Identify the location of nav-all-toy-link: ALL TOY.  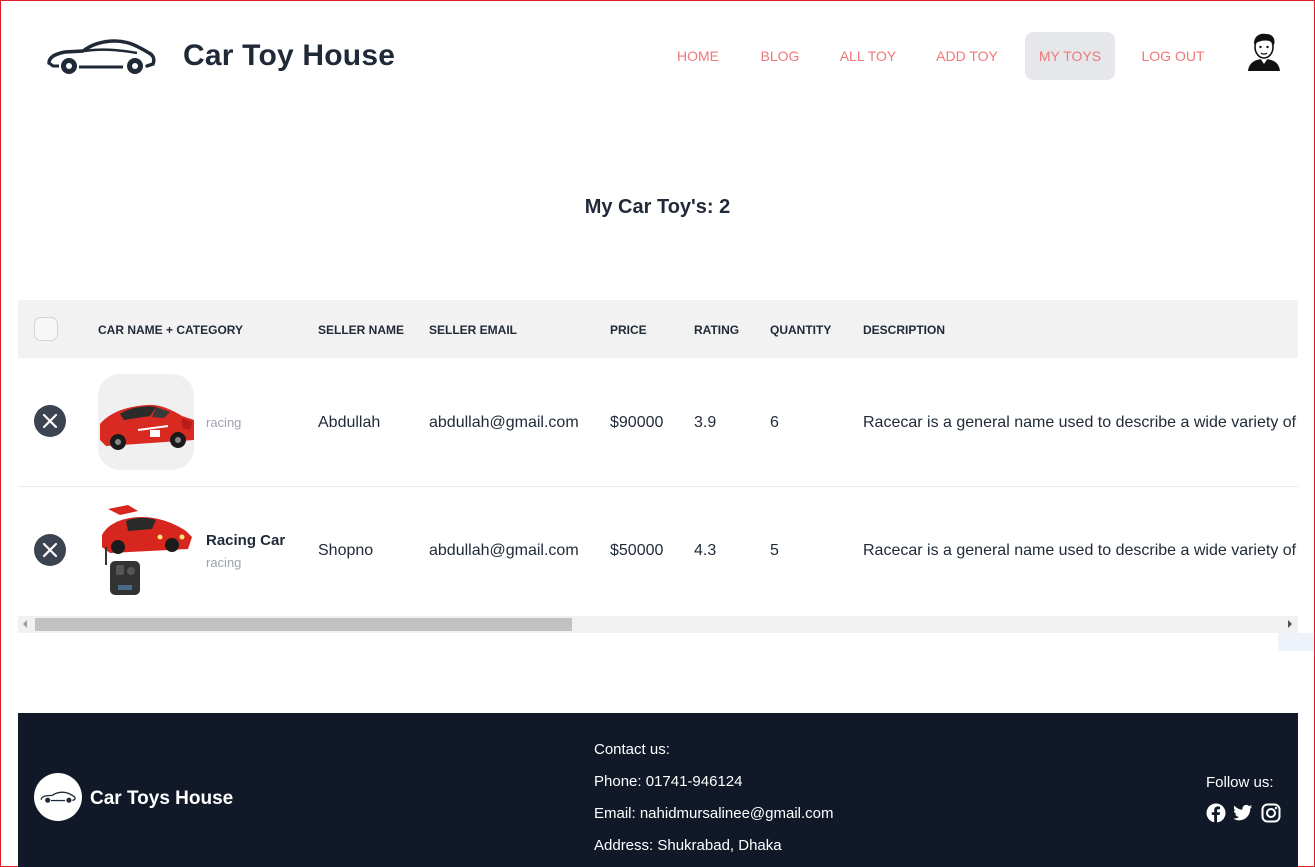
(868, 56).